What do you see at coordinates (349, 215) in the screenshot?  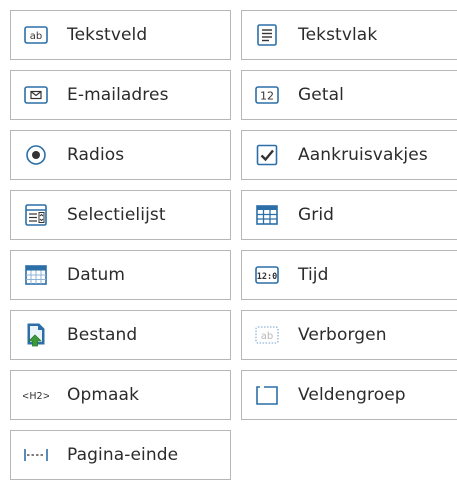 I see `field-grid: Grid` at bounding box center [349, 215].